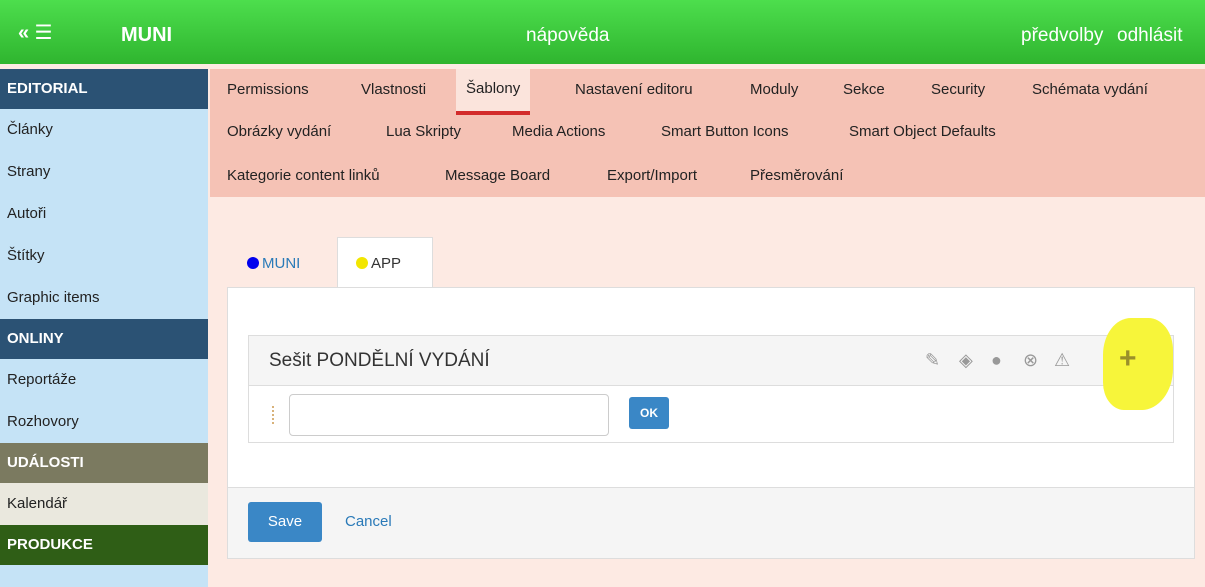 The width and height of the screenshot is (1205, 587). Describe the element at coordinates (996, 360) in the screenshot. I see `drop-icon: ●` at that location.